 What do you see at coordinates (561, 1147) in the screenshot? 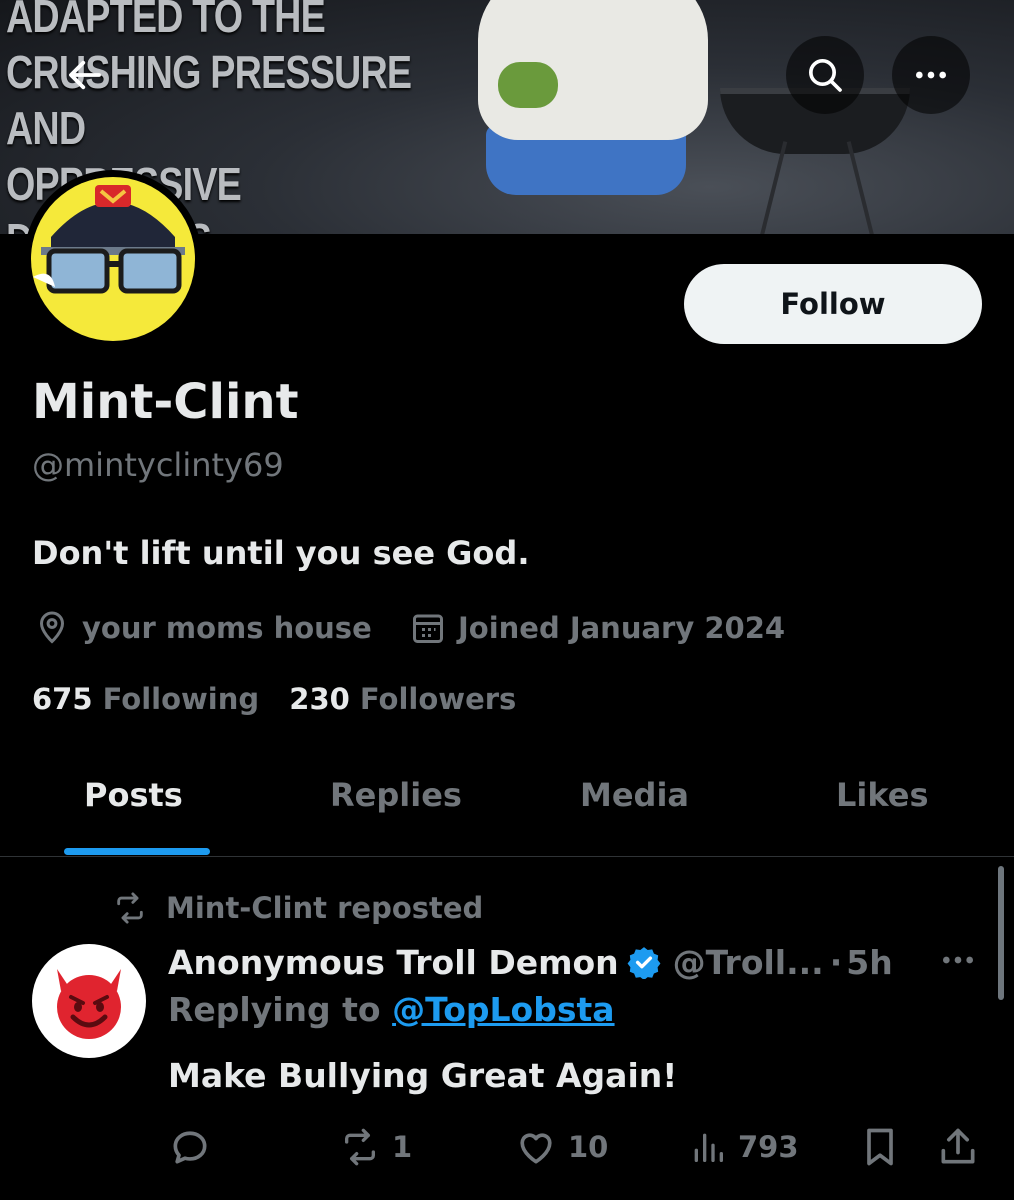
I see `like-button: 10` at bounding box center [561, 1147].